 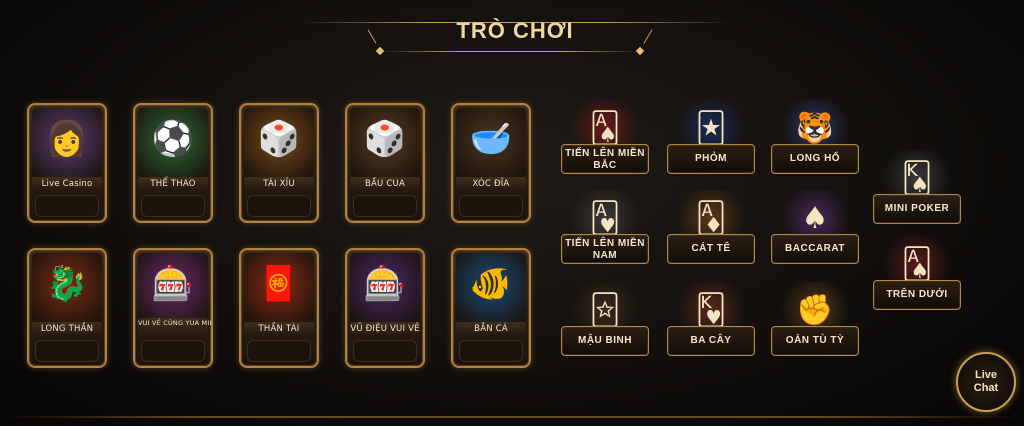 What do you see at coordinates (605, 249) in the screenshot?
I see `tile-label: TIẾN LÊN MIỀN NAM` at bounding box center [605, 249].